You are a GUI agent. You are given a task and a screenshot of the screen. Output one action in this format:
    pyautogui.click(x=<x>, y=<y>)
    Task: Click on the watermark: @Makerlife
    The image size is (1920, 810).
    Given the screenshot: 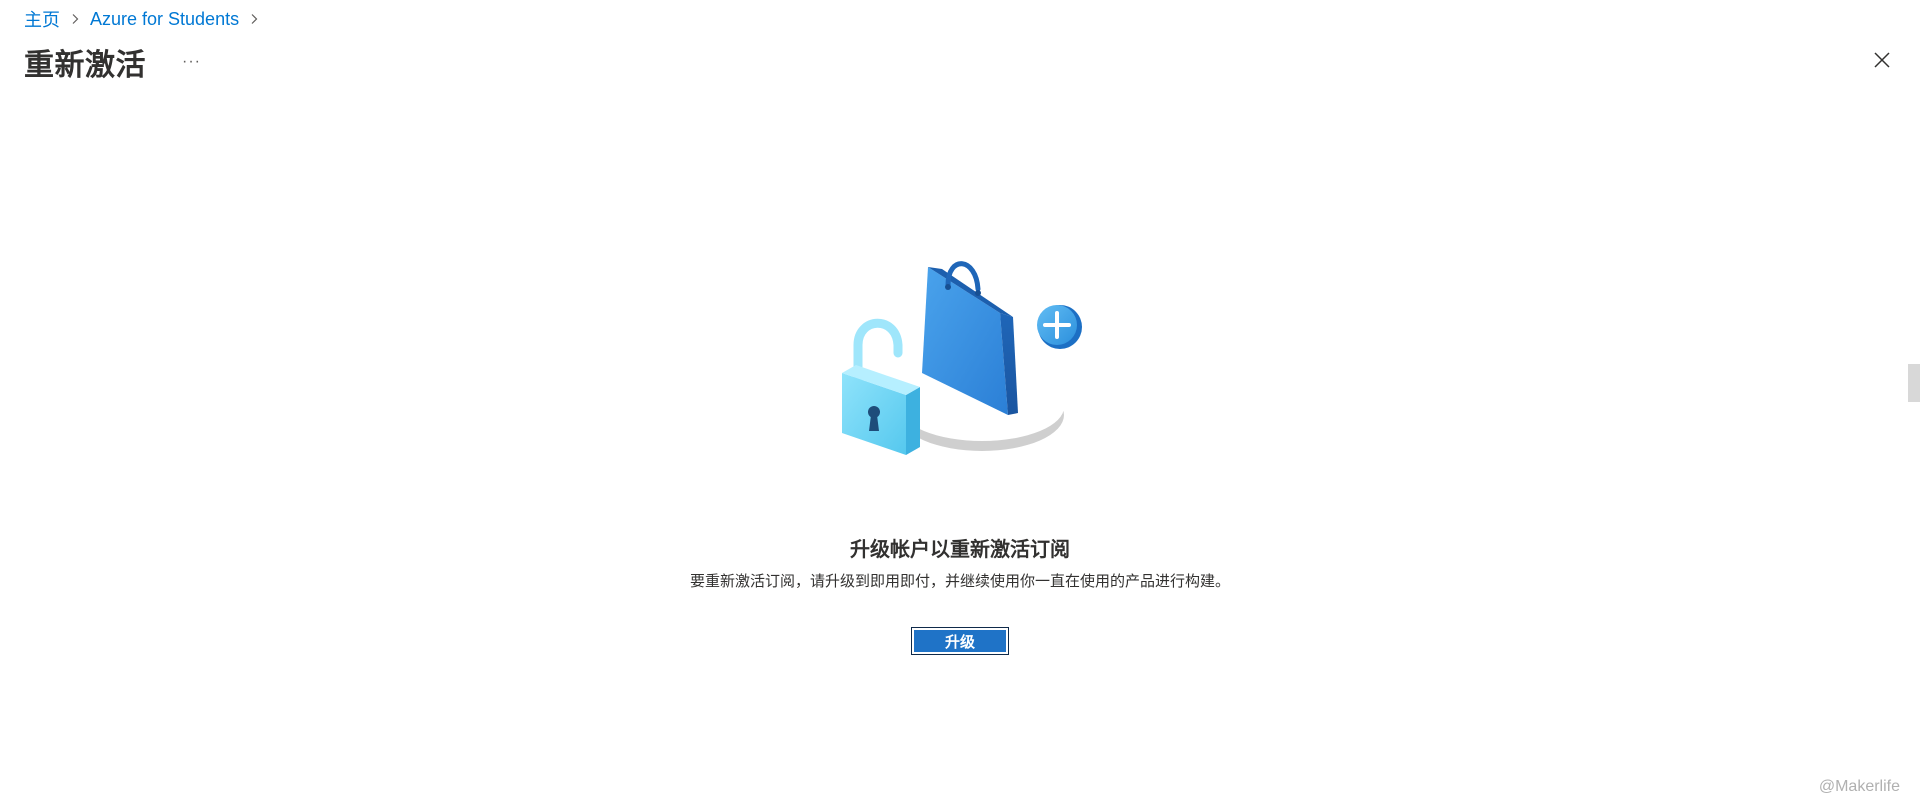 What is the action you would take?
    pyautogui.click(x=1859, y=786)
    